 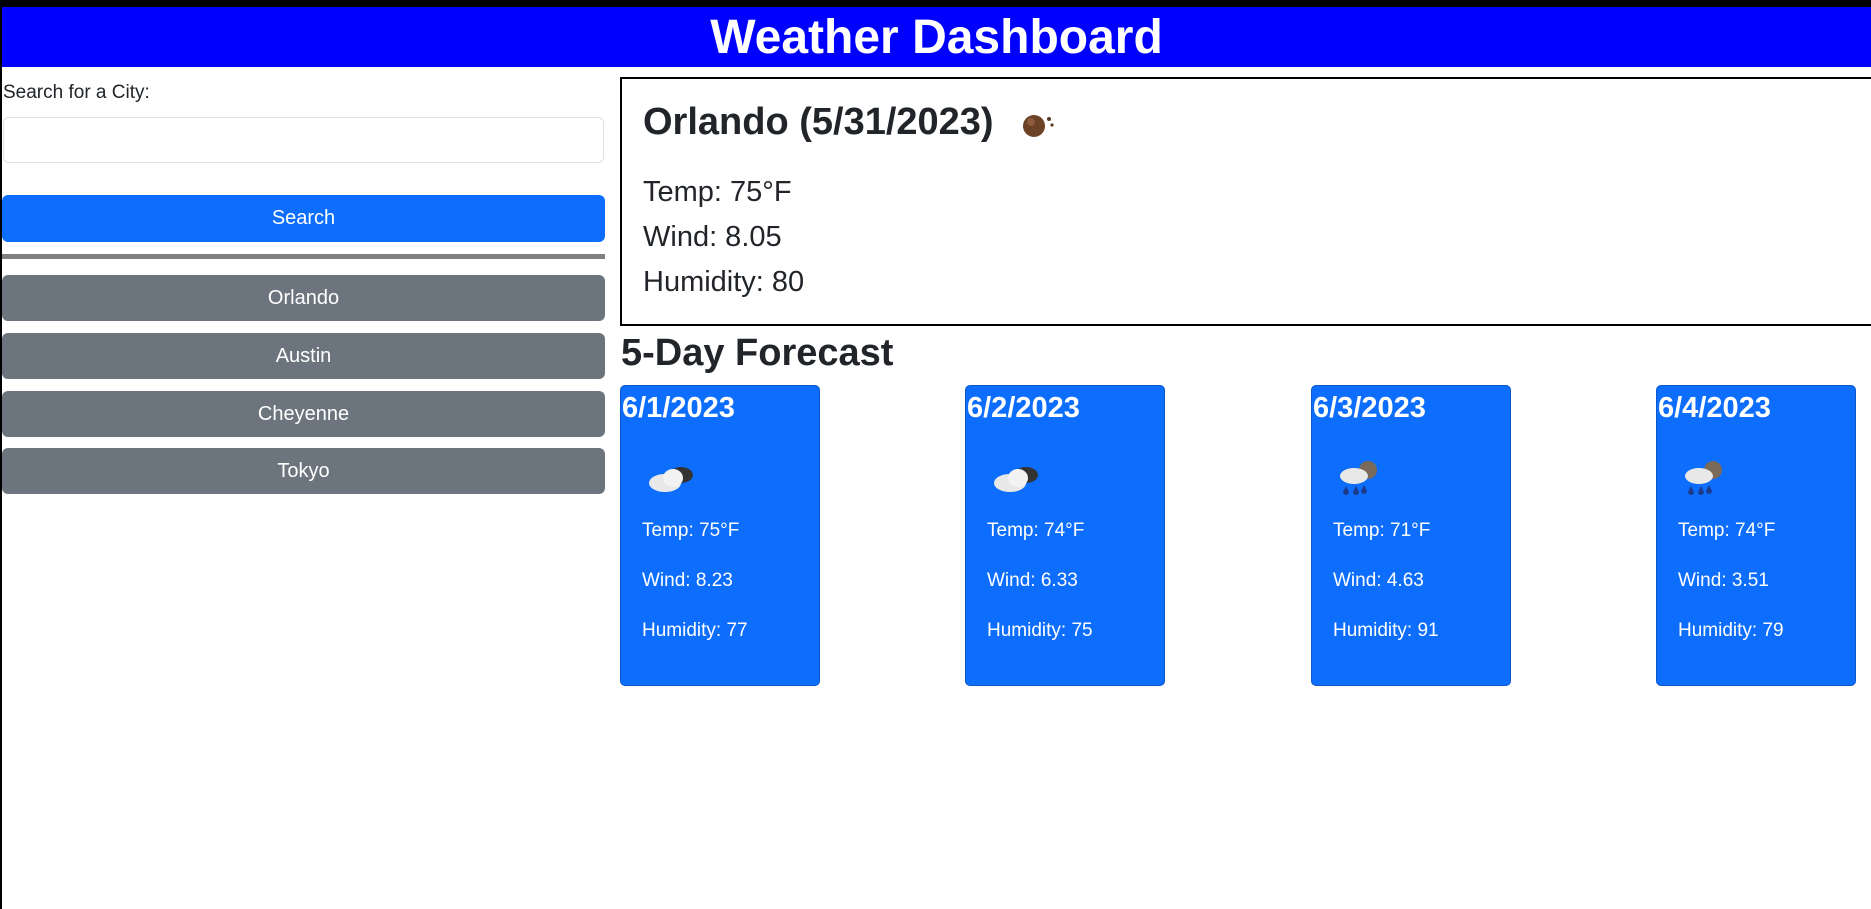 What do you see at coordinates (936, 37) in the screenshot?
I see `page-title: Weather Dashboard` at bounding box center [936, 37].